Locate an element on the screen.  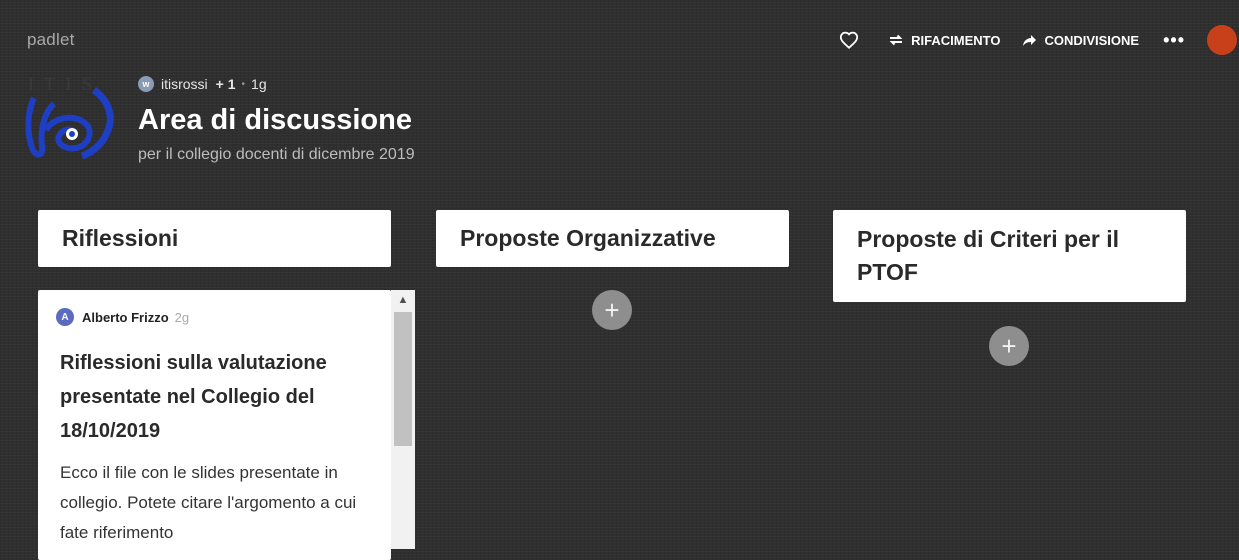
scroll-up-arrow-icon: ▲ is located at coordinates (403, 300).